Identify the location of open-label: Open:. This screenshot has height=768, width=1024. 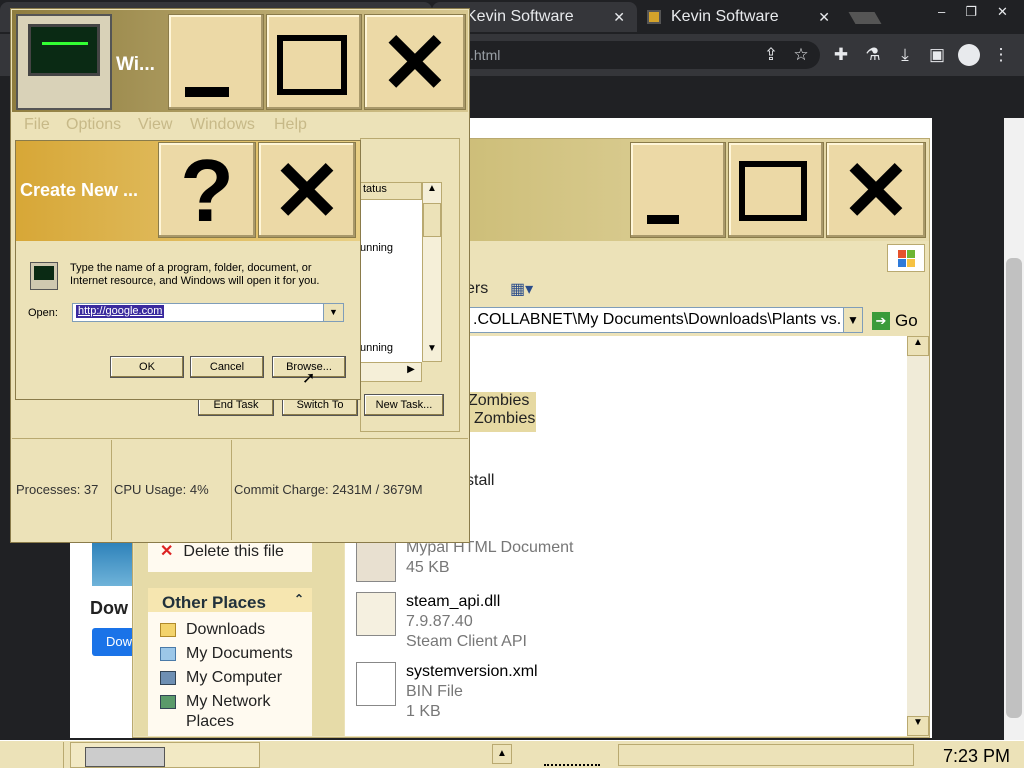
(43, 313).